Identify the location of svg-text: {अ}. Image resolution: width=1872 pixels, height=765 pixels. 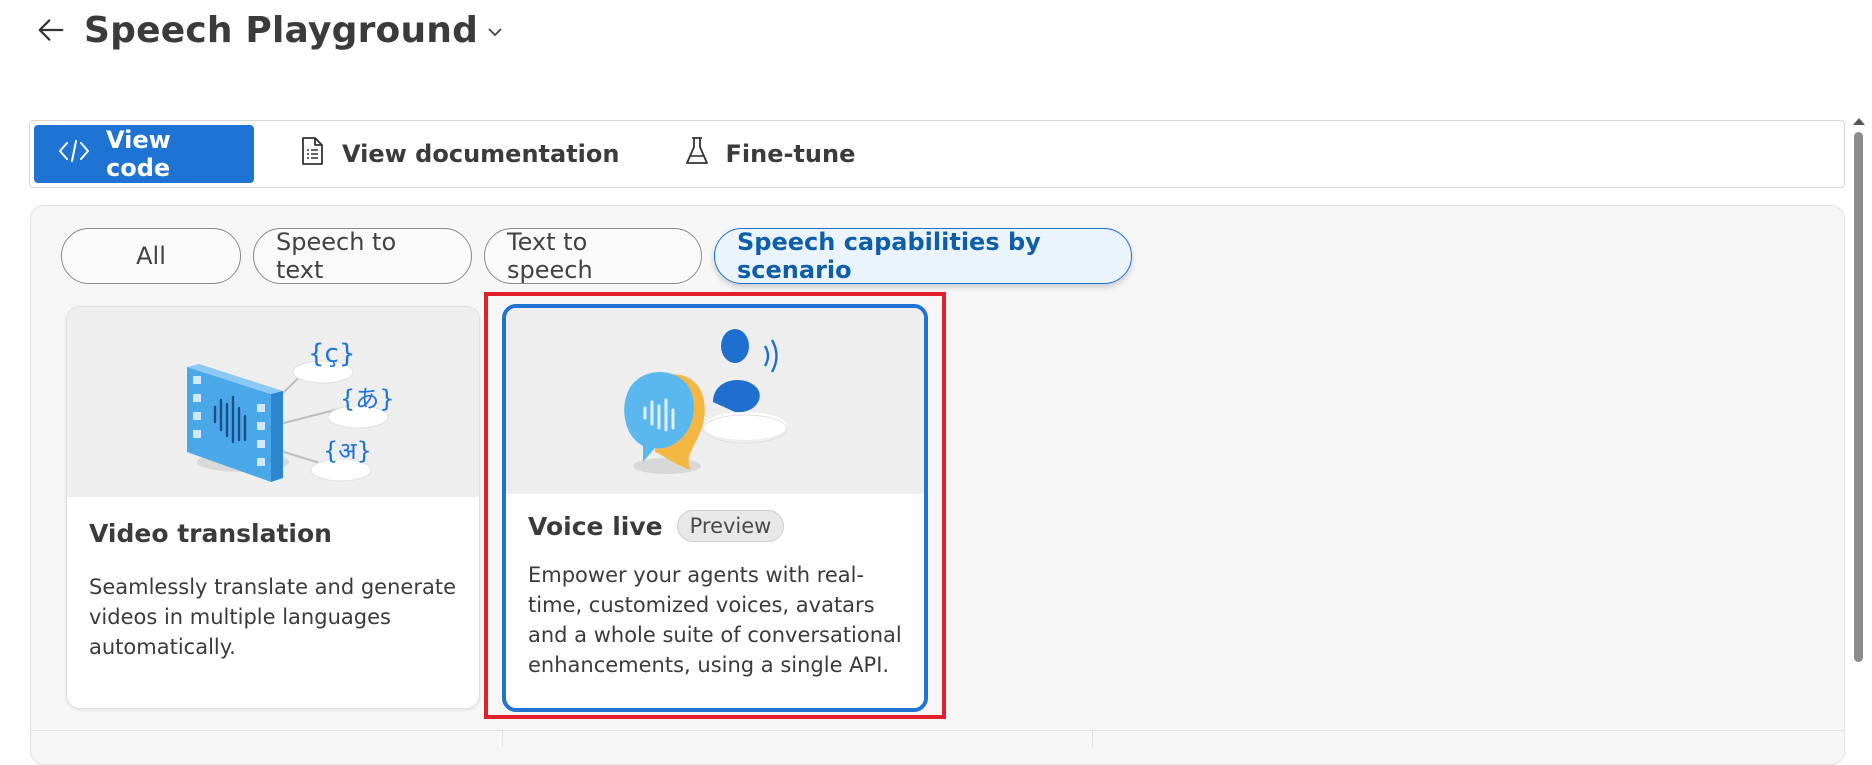
(347, 451).